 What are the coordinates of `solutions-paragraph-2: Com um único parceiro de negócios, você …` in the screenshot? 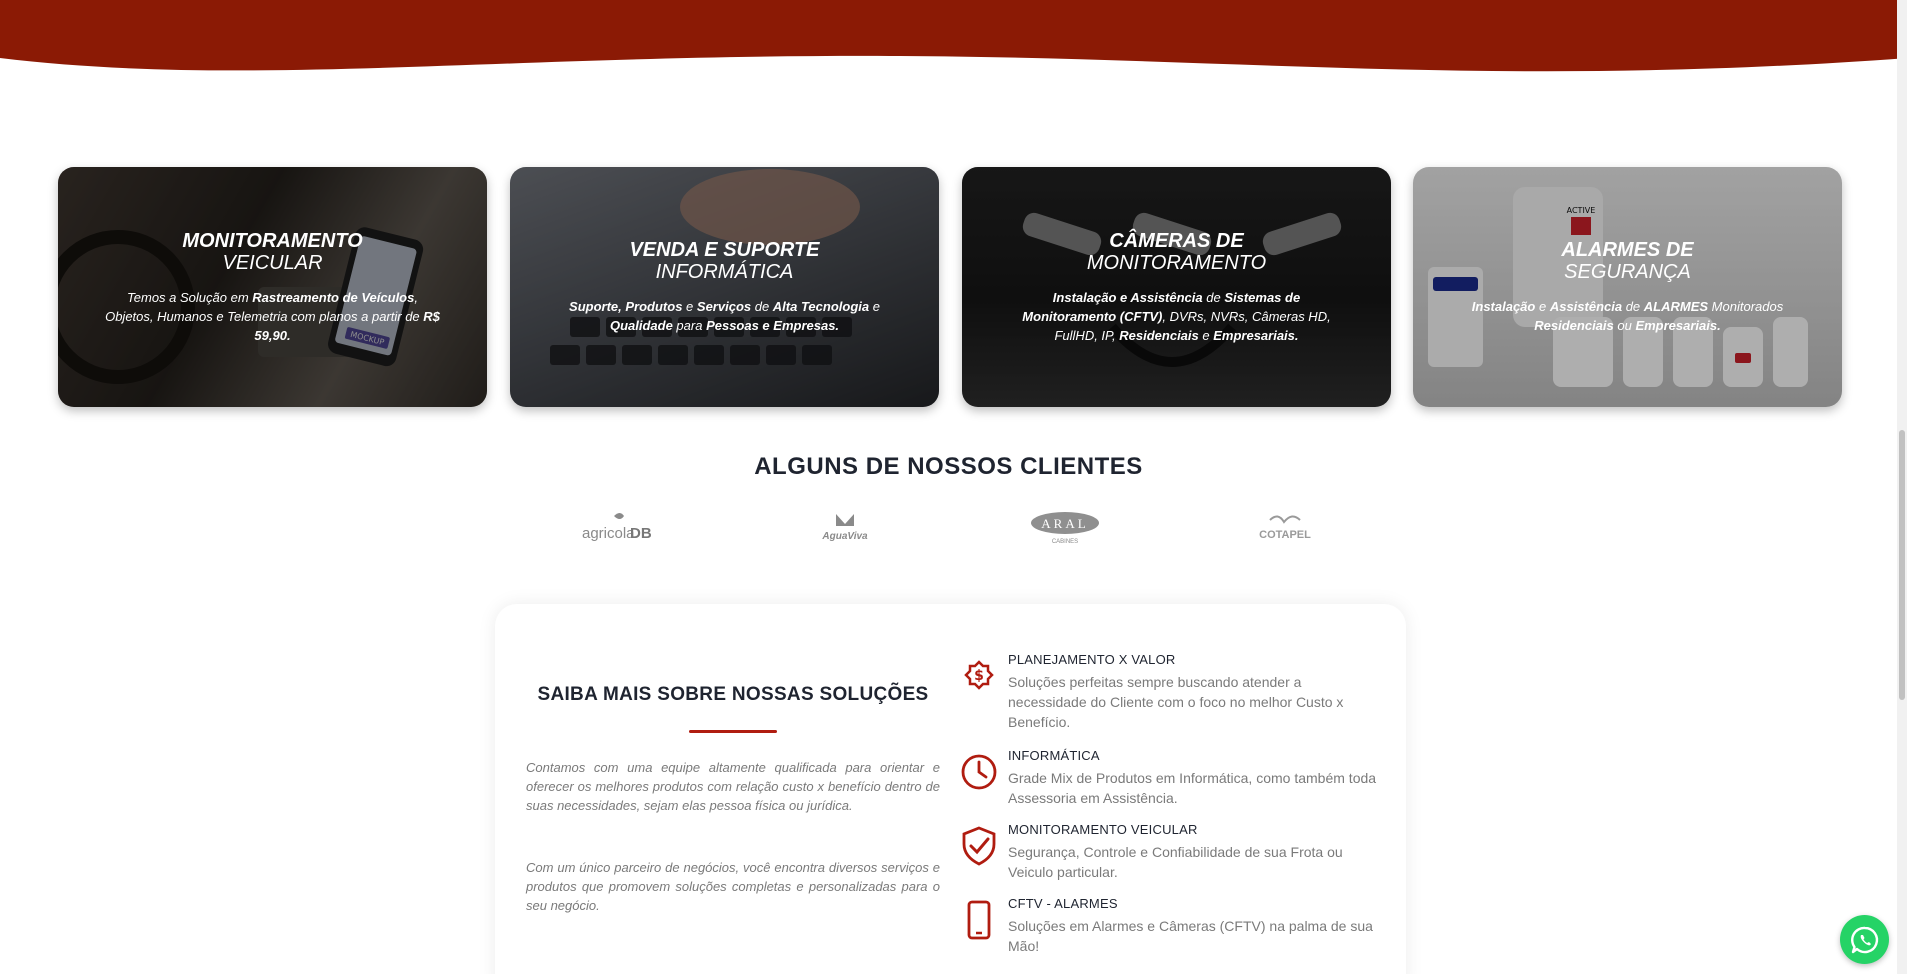 It's located at (733, 886).